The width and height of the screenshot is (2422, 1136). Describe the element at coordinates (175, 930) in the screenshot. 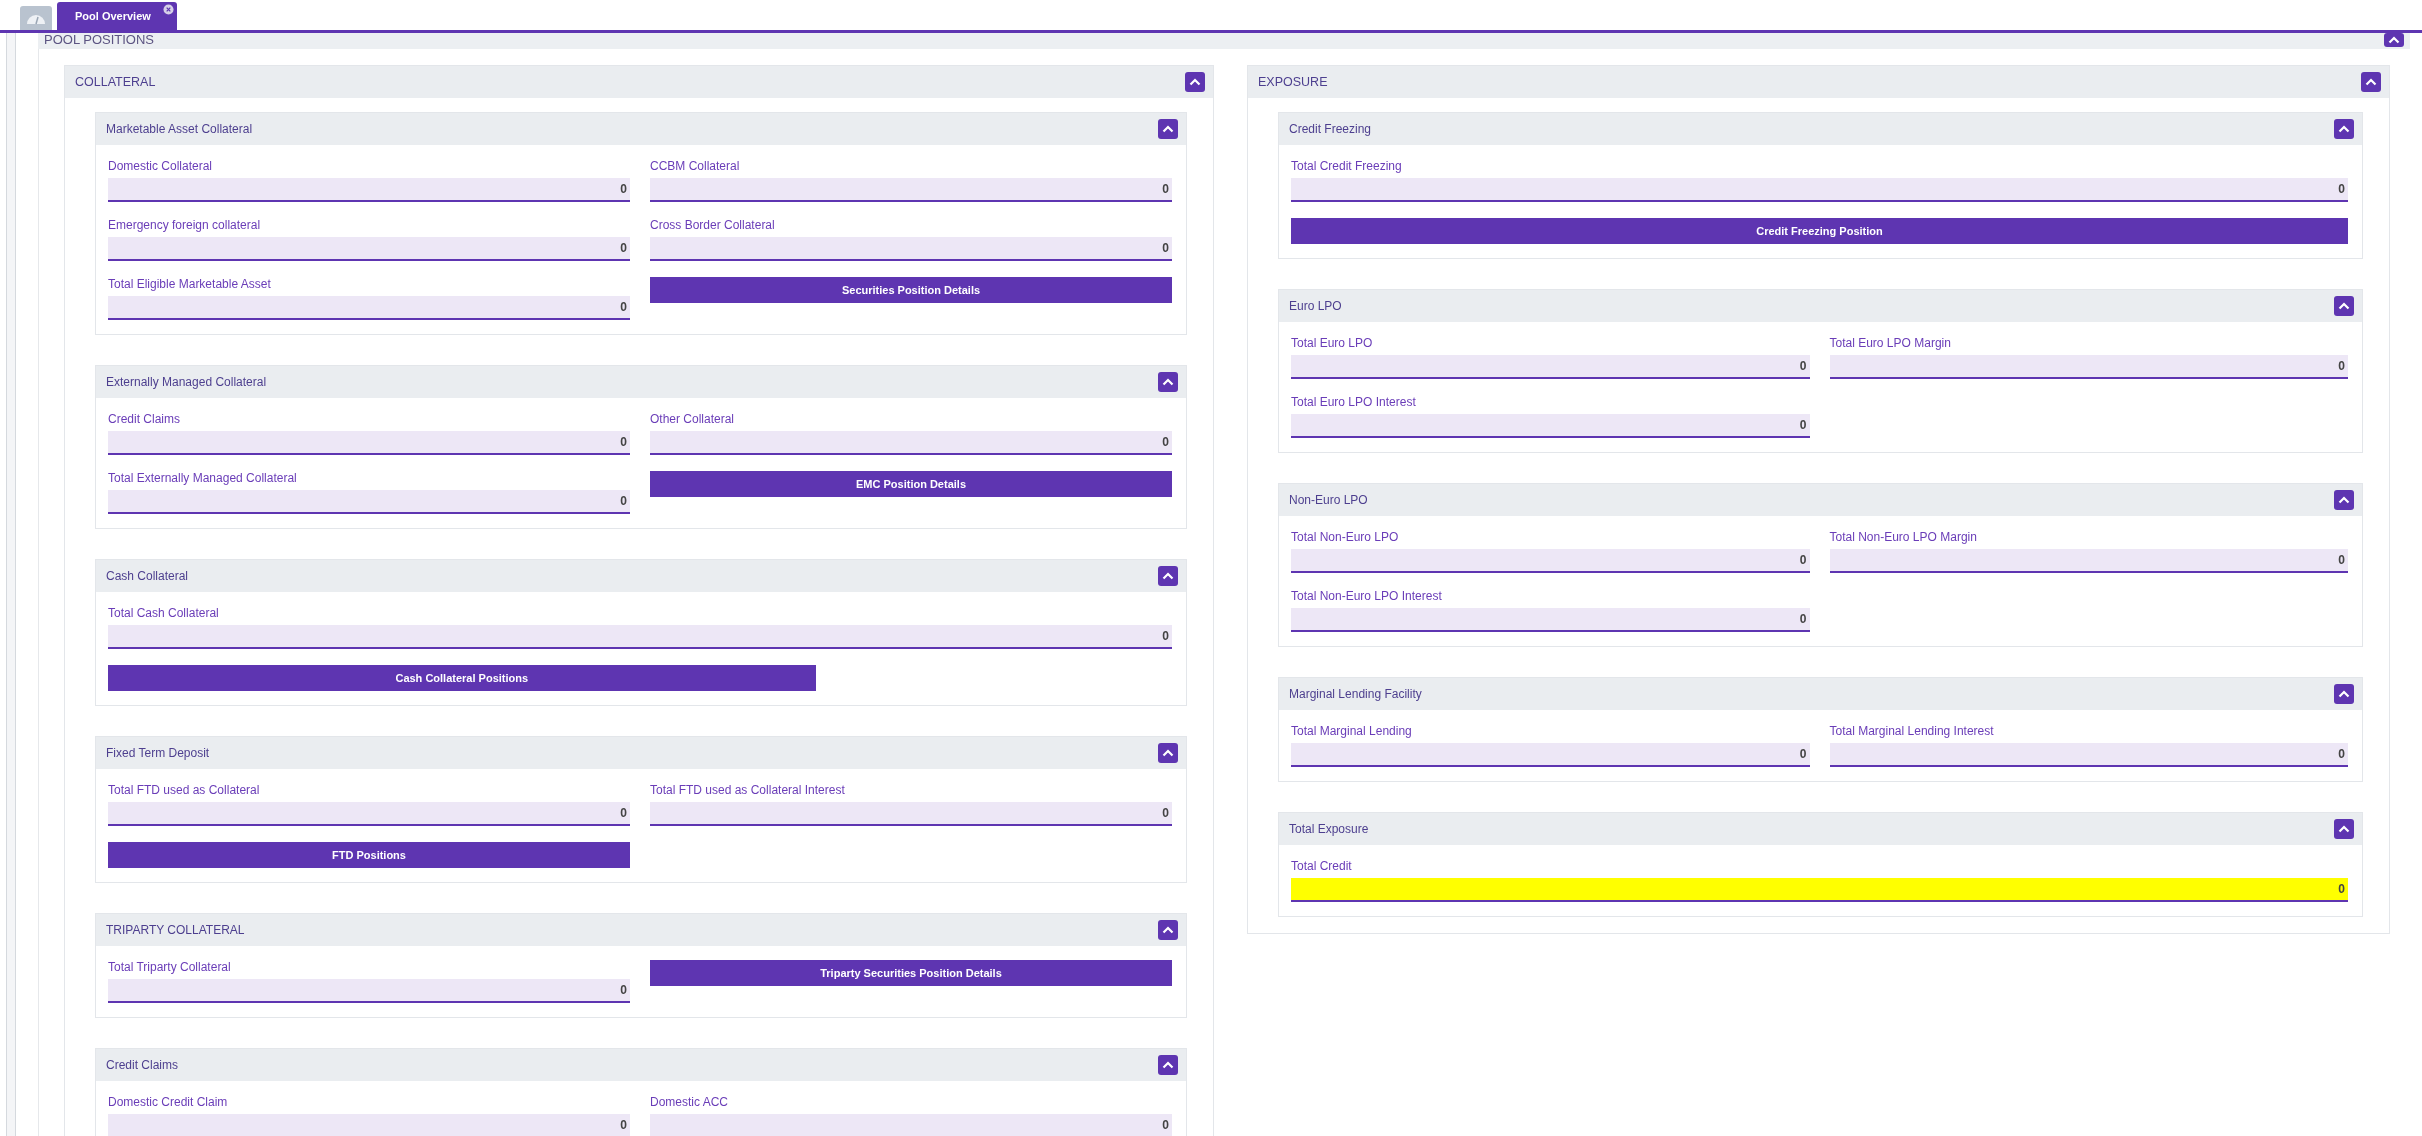

I see `section-title: TRIPARTY COLLATERAL` at that location.